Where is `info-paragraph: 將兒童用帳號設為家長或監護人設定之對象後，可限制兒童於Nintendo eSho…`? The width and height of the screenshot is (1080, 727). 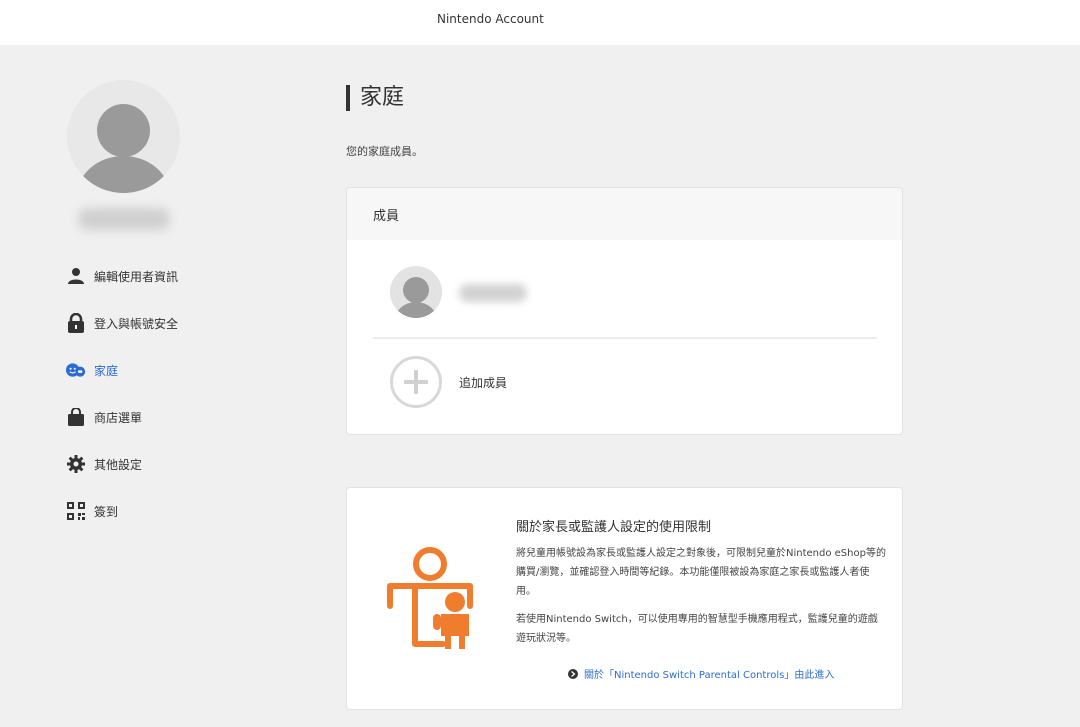
info-paragraph: 將兒童用帳號設為家長或監護人設定之對象後，可限制兒童於Nintendo eSho… is located at coordinates (701, 572).